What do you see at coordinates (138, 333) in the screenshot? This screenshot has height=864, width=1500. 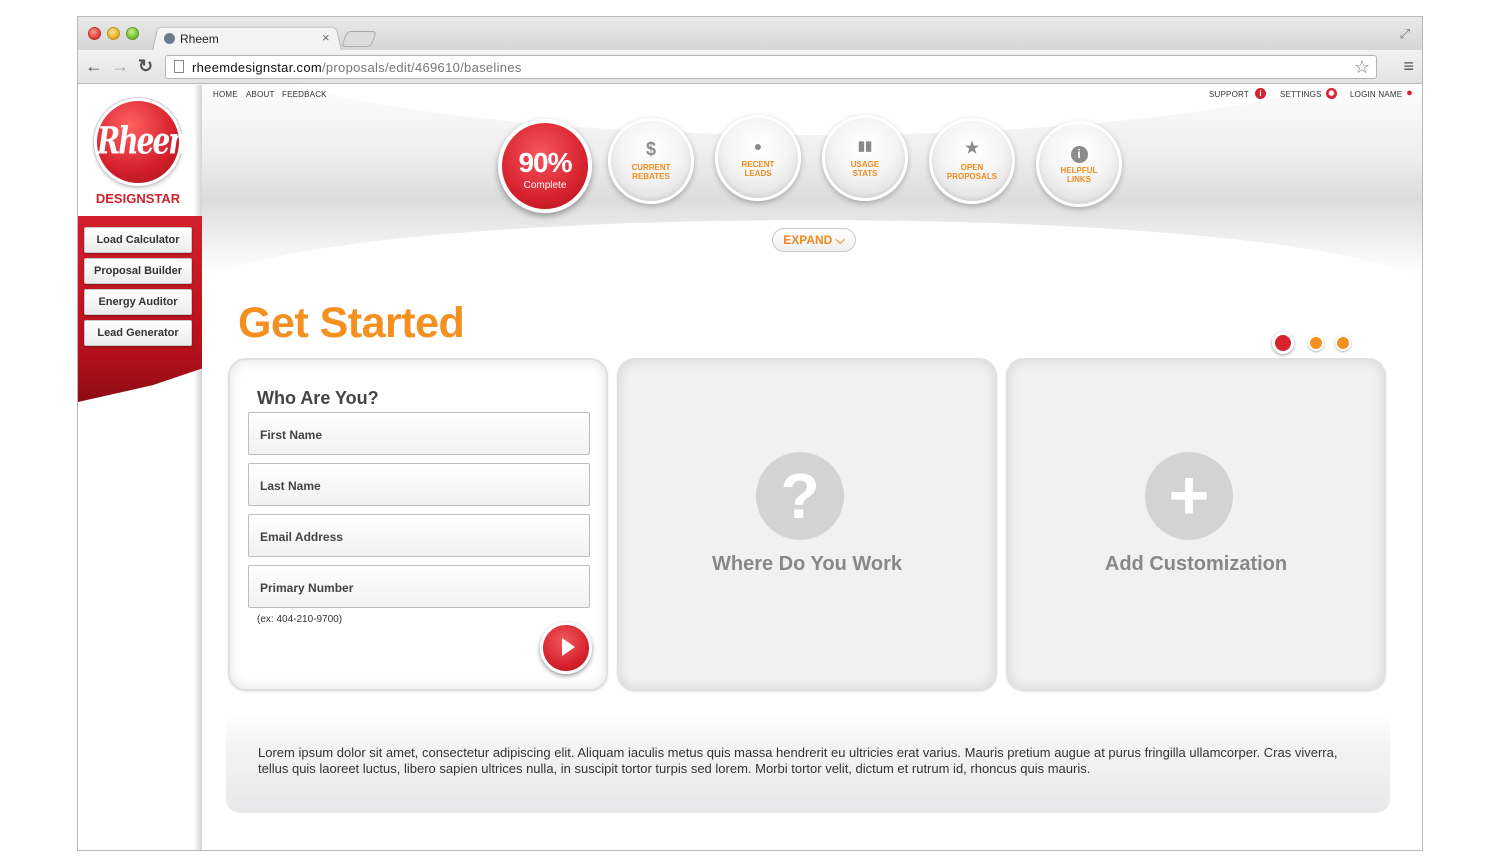 I see `sidebar-item-lead-generator: Lead Generator` at bounding box center [138, 333].